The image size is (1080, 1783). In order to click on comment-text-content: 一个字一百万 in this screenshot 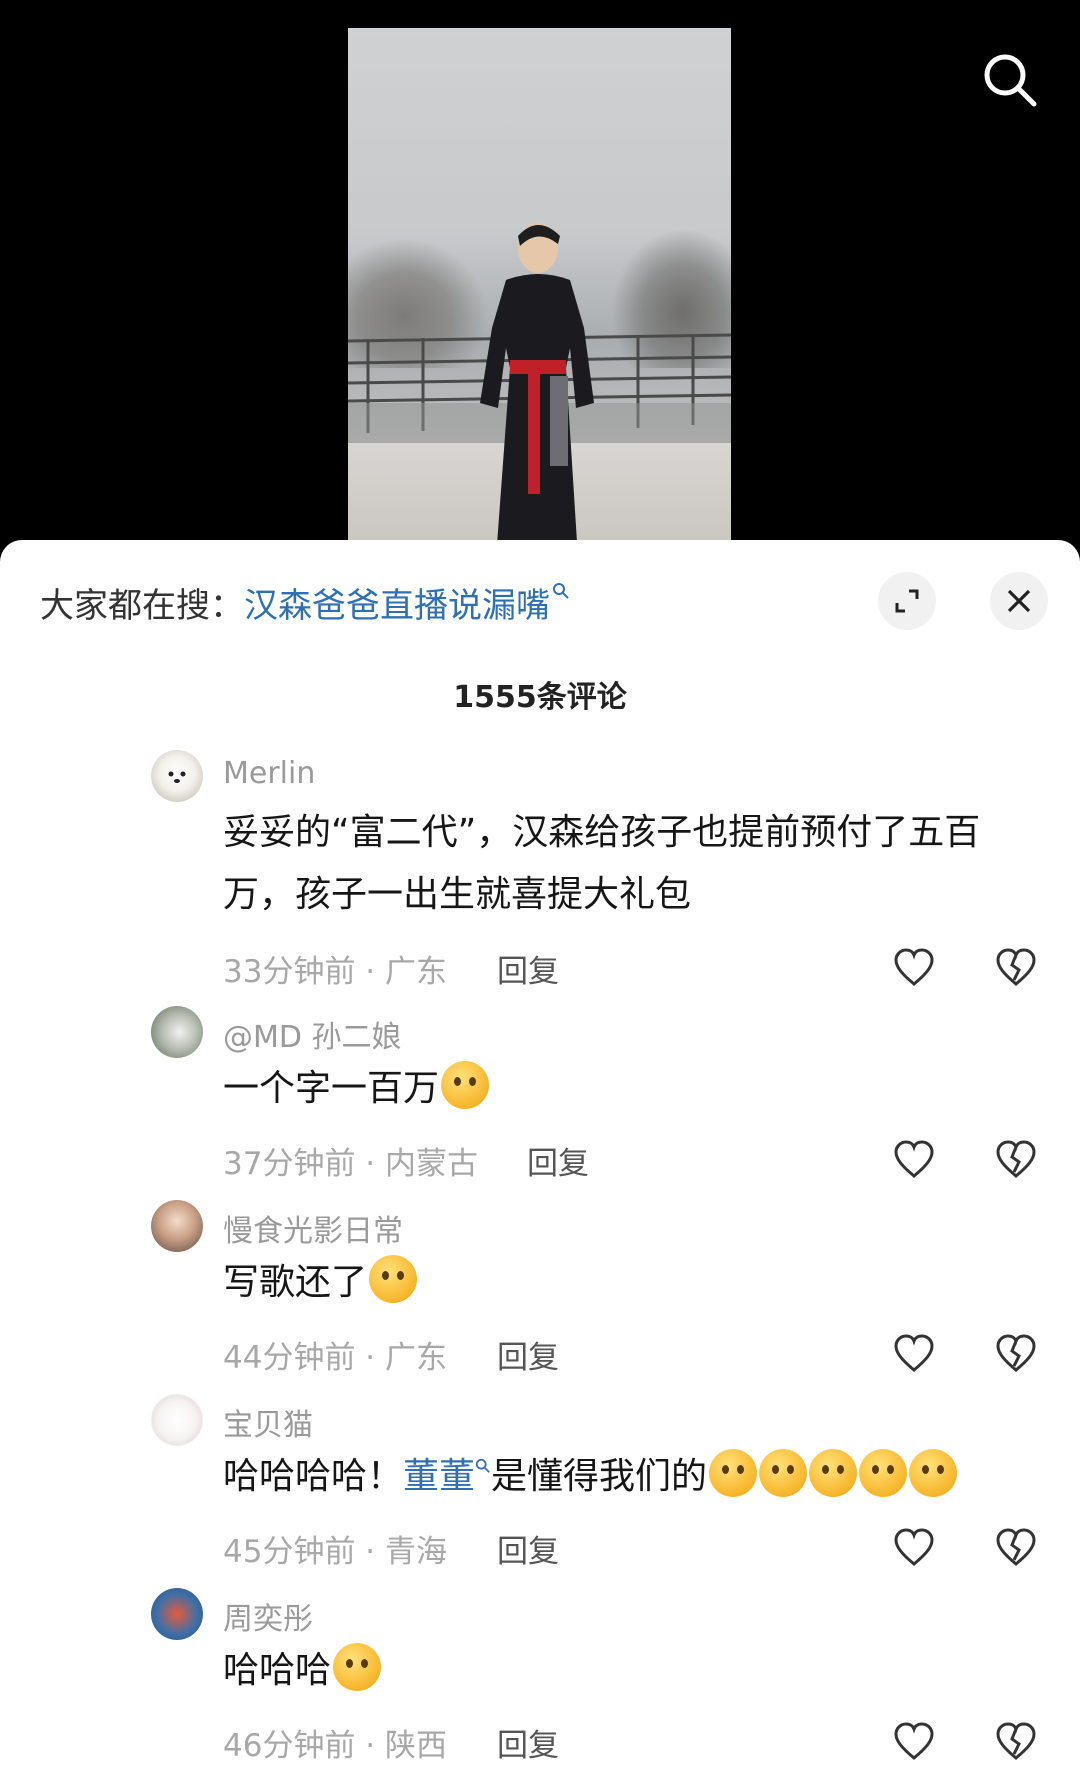, I will do `click(331, 1088)`.